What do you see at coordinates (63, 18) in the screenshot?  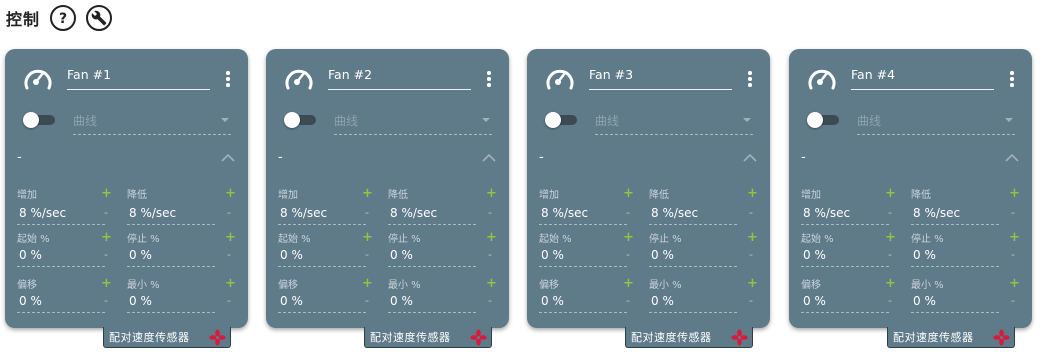 I see `help-button: ?` at bounding box center [63, 18].